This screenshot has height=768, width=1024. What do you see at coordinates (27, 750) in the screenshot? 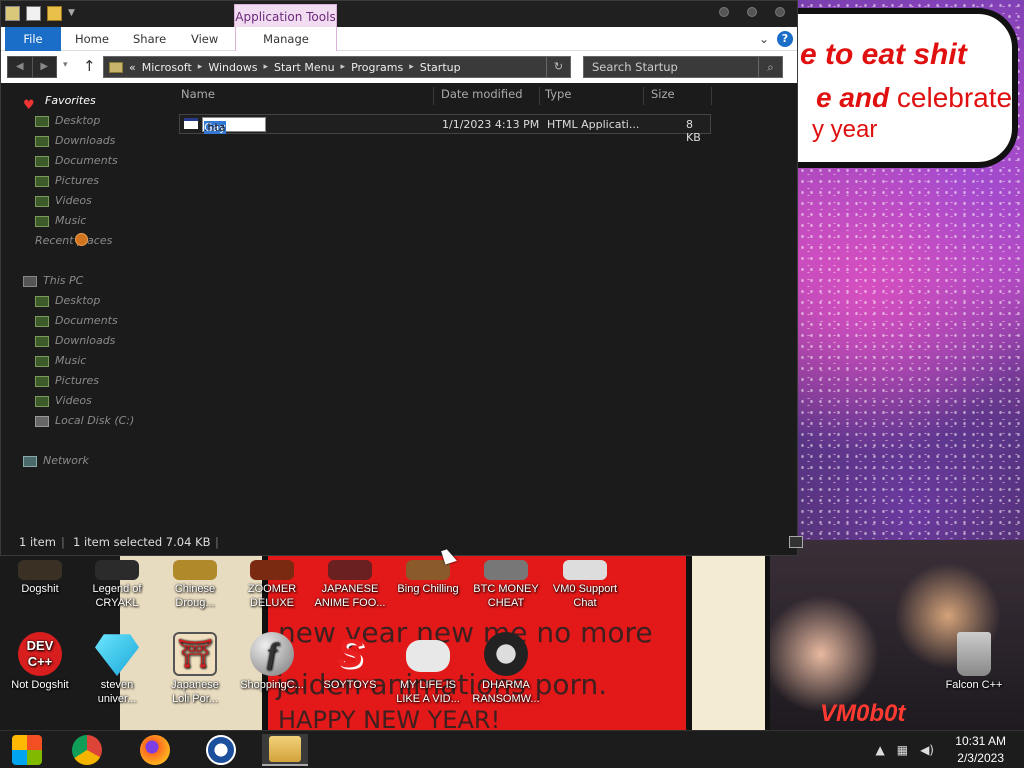
I see `start-button` at bounding box center [27, 750].